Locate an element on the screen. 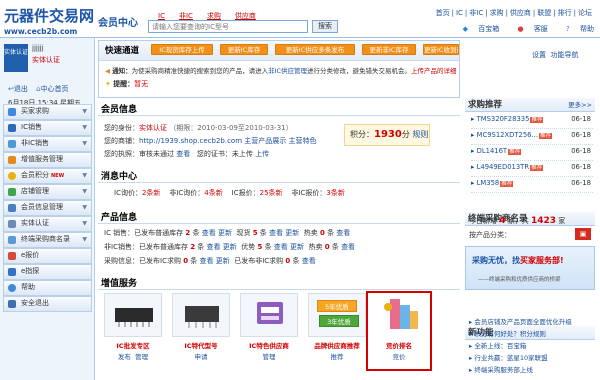 The image size is (600, 380). avatar-text: 实体认证 is located at coordinates (16, 52).